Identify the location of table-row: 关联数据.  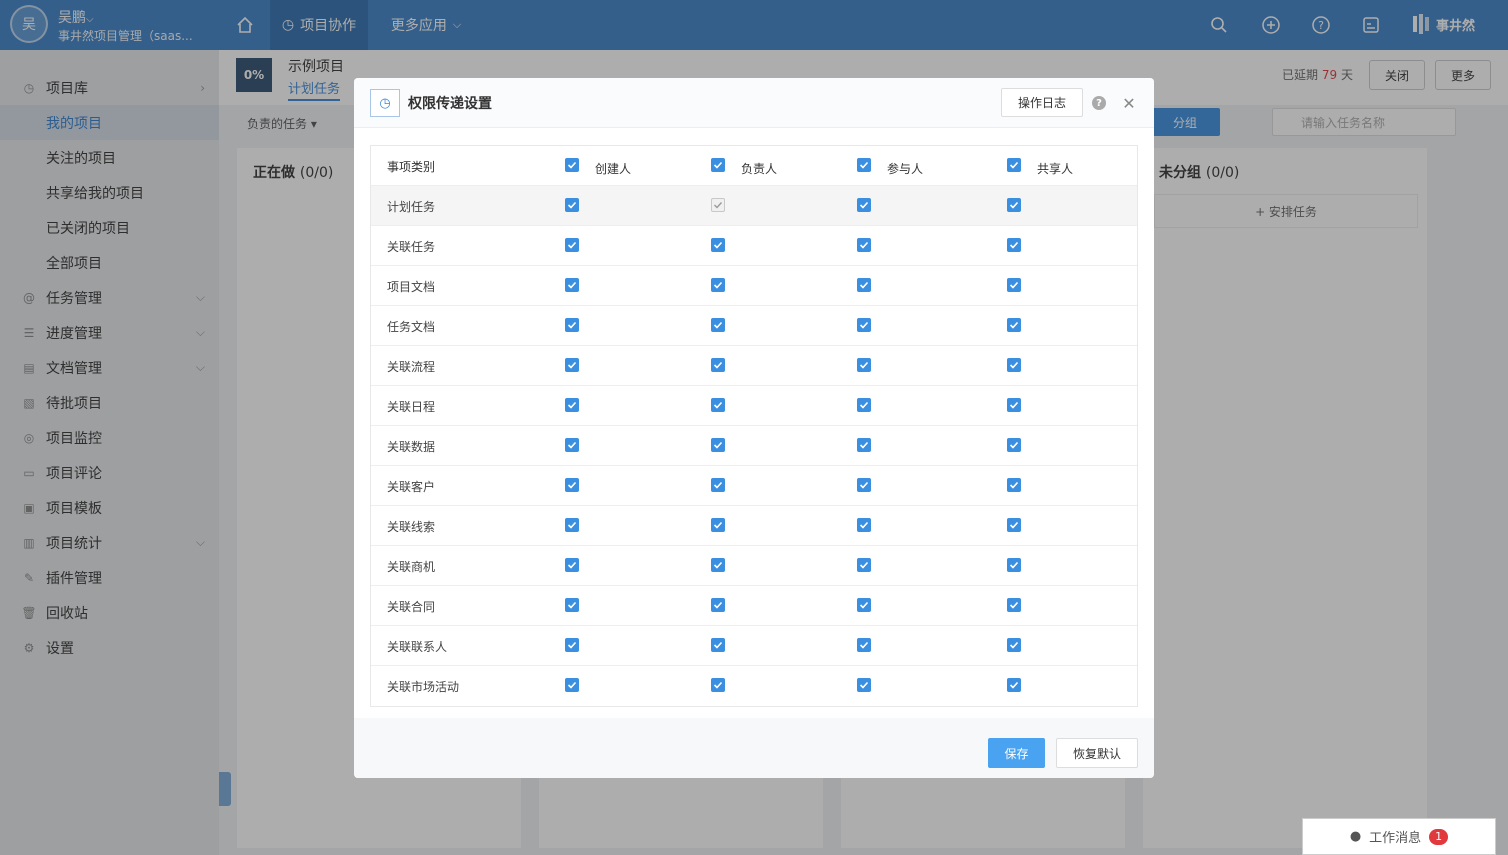
(754, 446).